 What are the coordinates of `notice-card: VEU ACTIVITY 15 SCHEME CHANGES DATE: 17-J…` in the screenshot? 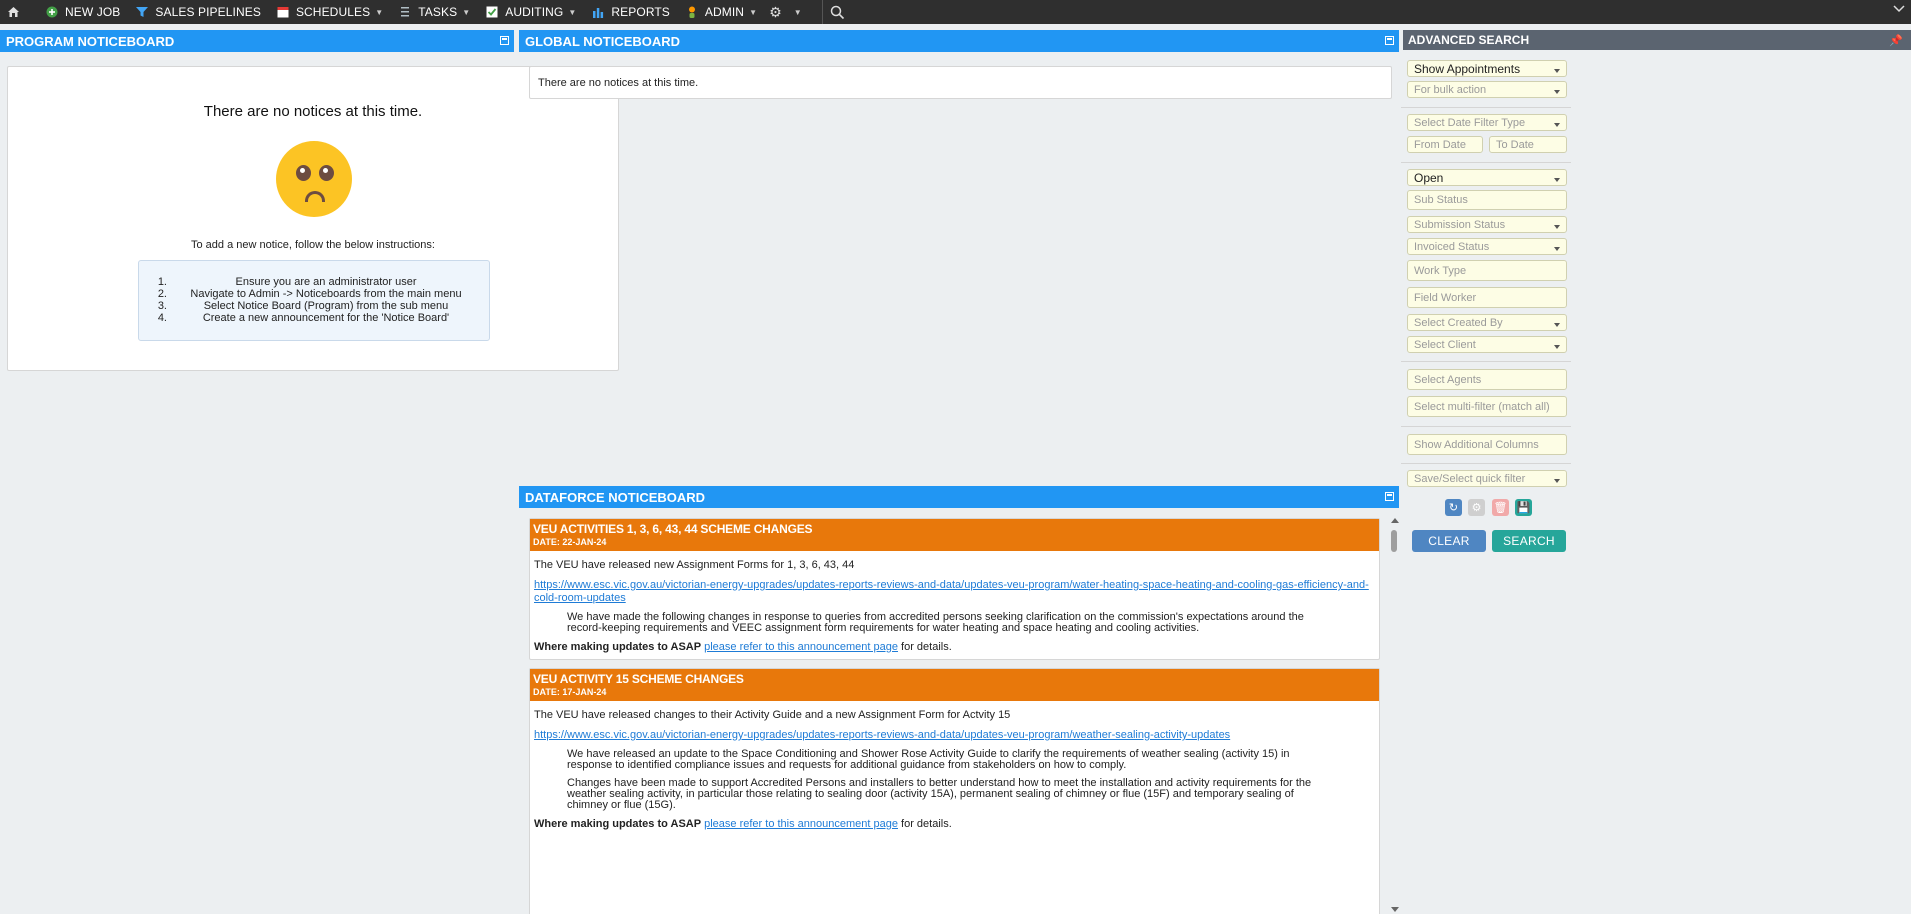 It's located at (954, 791).